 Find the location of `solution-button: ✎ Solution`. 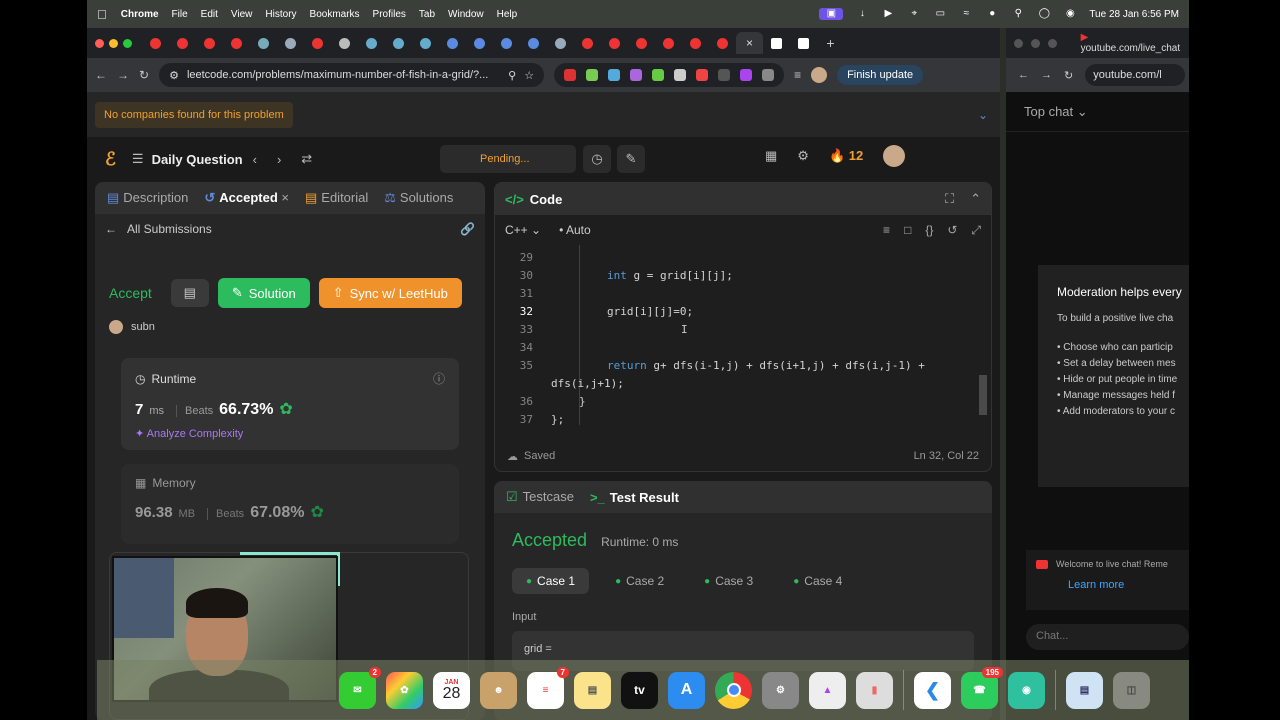

solution-button: ✎ Solution is located at coordinates (263, 293).